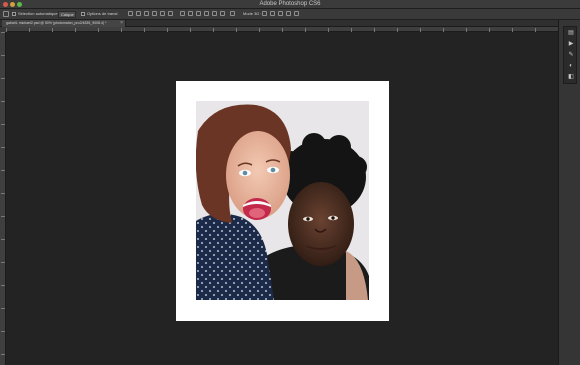 Image resolution: width=580 pixels, height=365 pixels. I want to click on collapsed-panels: ▤ ▶ ✎ ◐ ◧, so click(570, 55).